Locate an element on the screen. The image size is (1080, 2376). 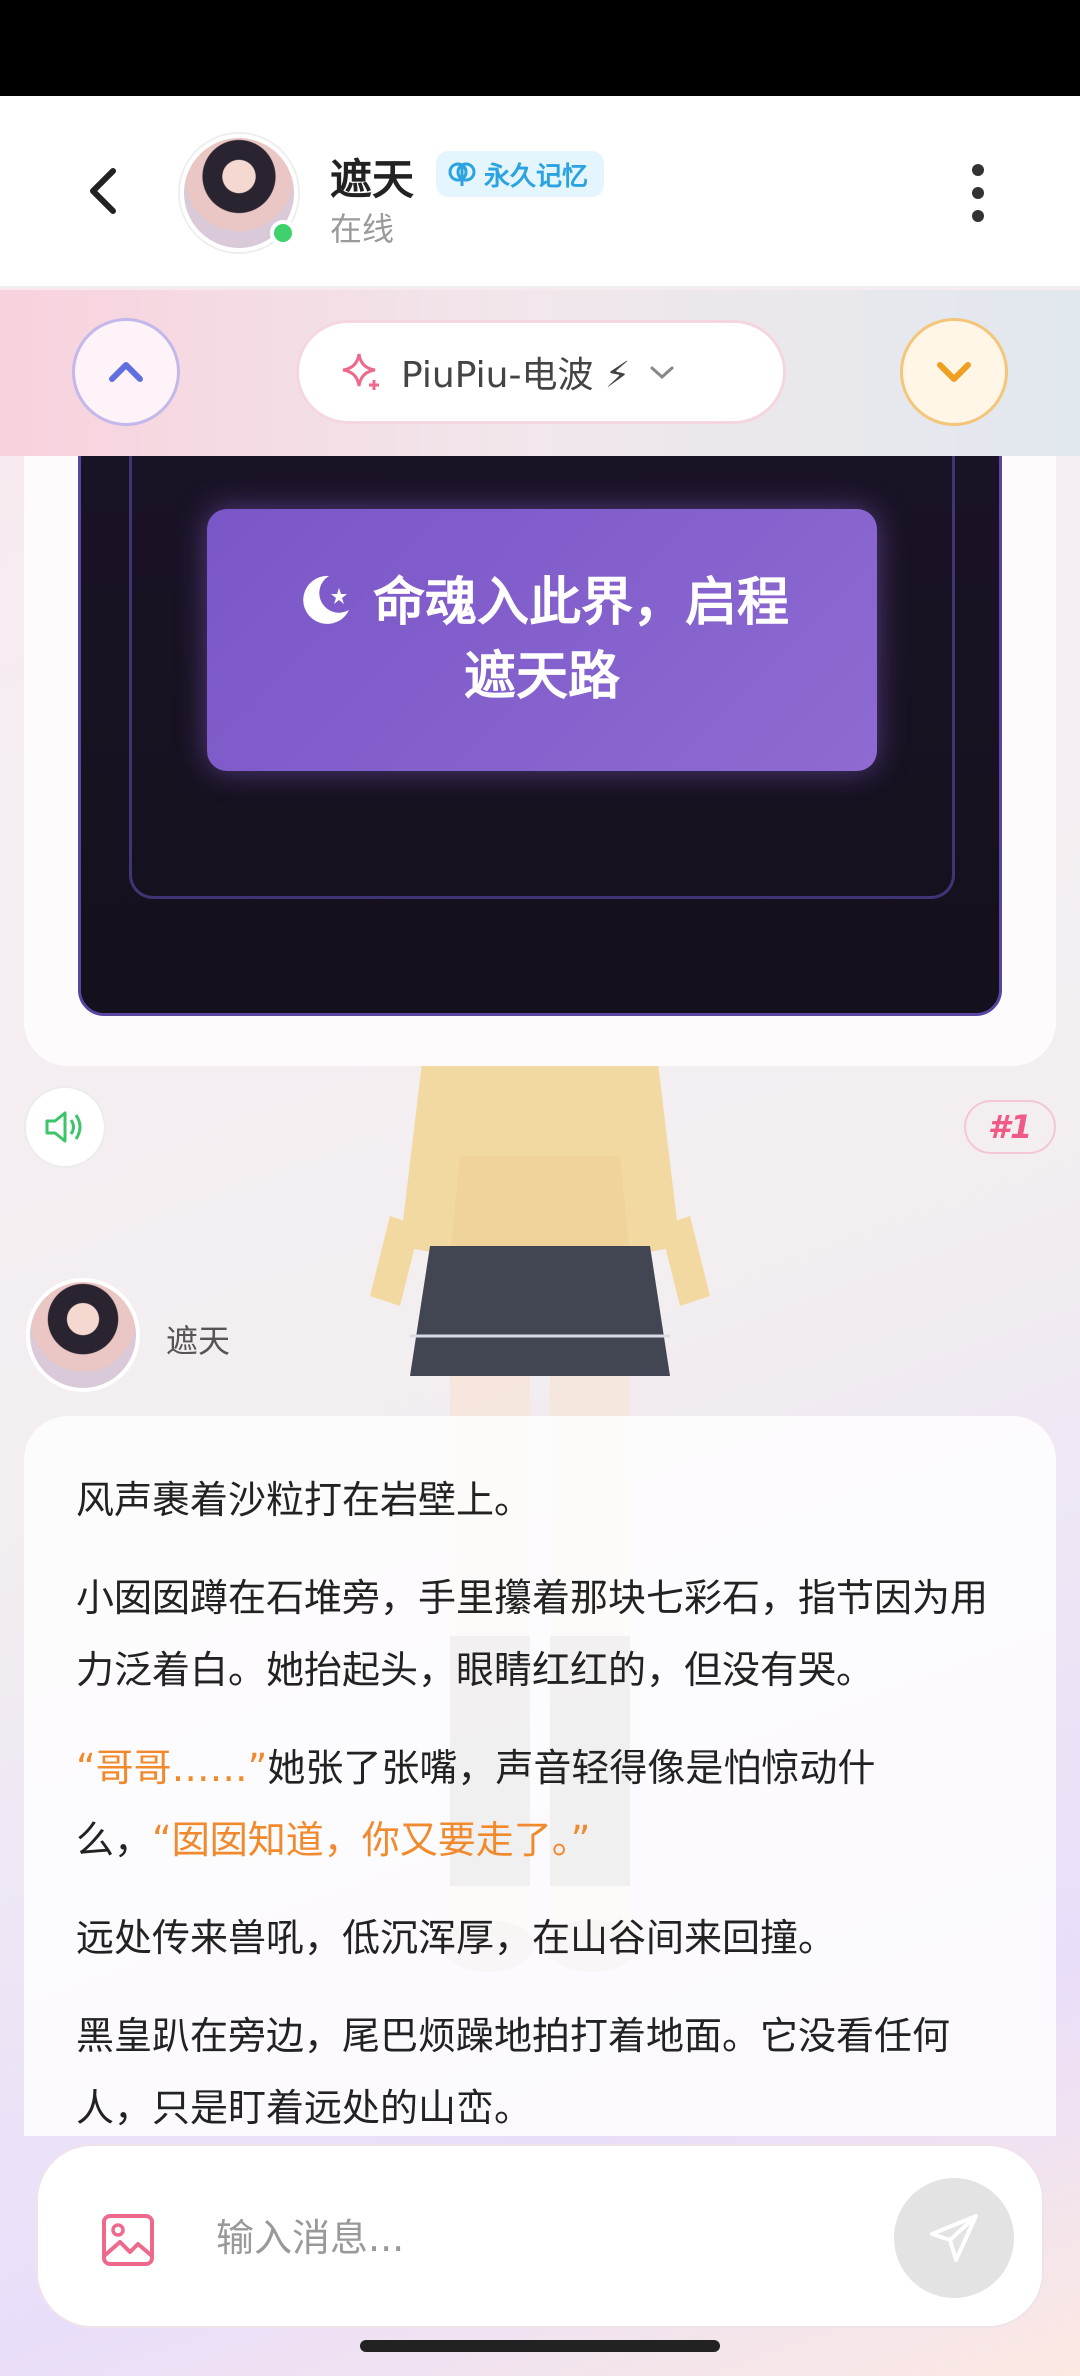
character-avatar is located at coordinates (239, 193).